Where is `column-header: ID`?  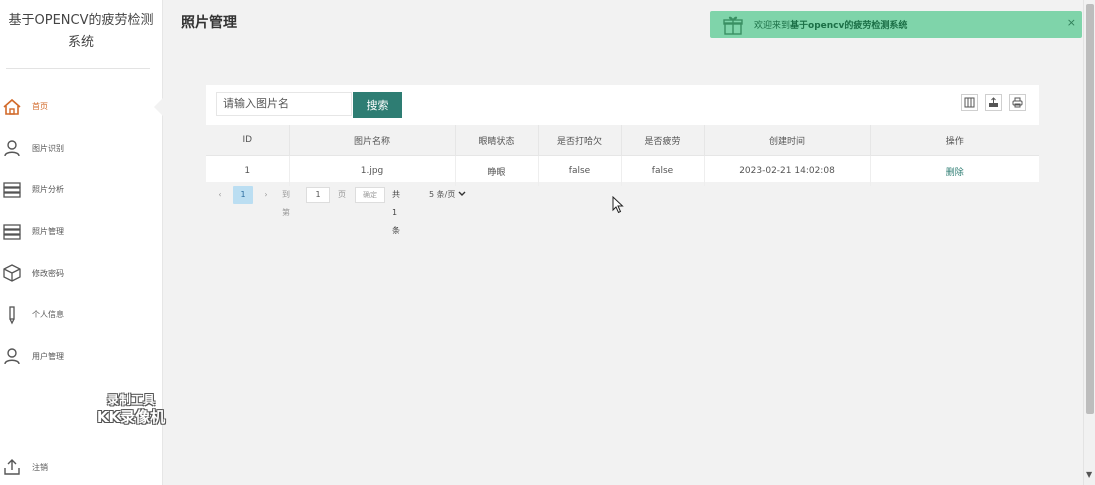 column-header: ID is located at coordinates (248, 140).